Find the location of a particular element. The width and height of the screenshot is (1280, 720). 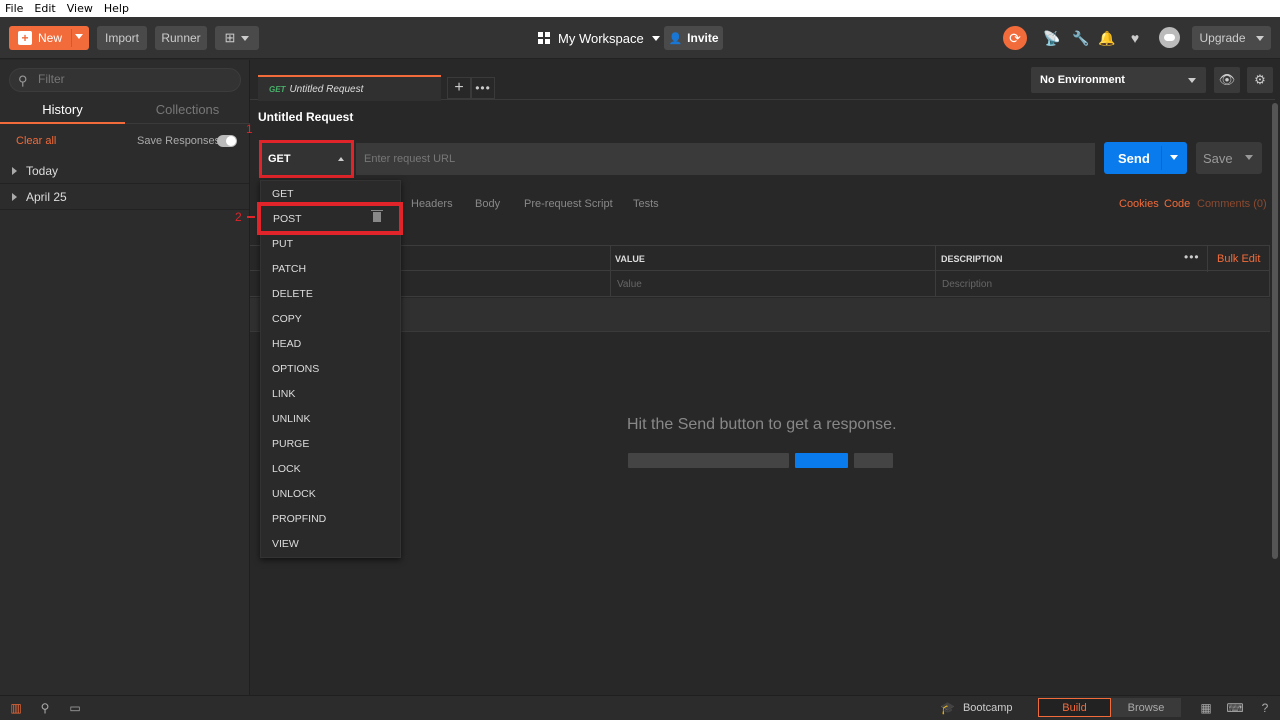

console-icon: ▭ is located at coordinates (75, 708).